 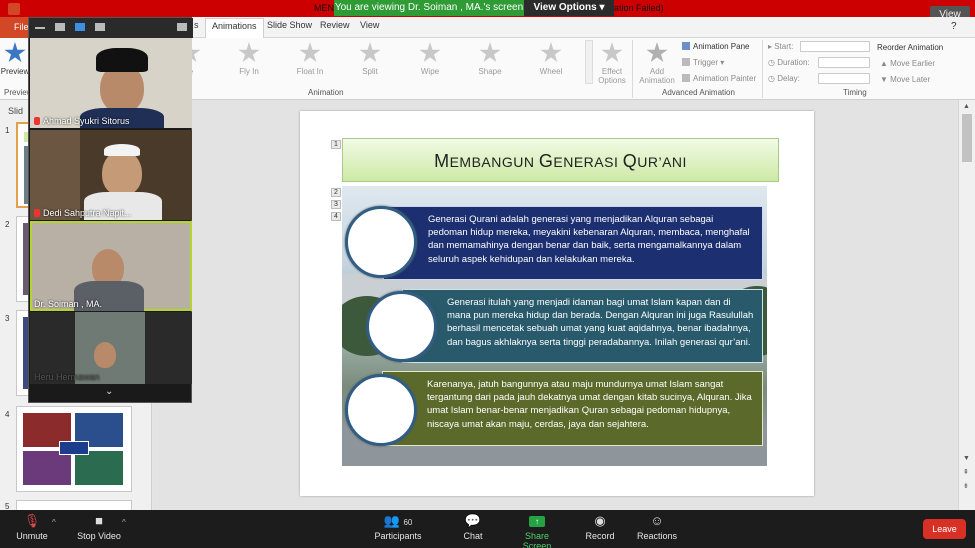 I want to click on duration-label: ◷ Duration:, so click(x=789, y=62).